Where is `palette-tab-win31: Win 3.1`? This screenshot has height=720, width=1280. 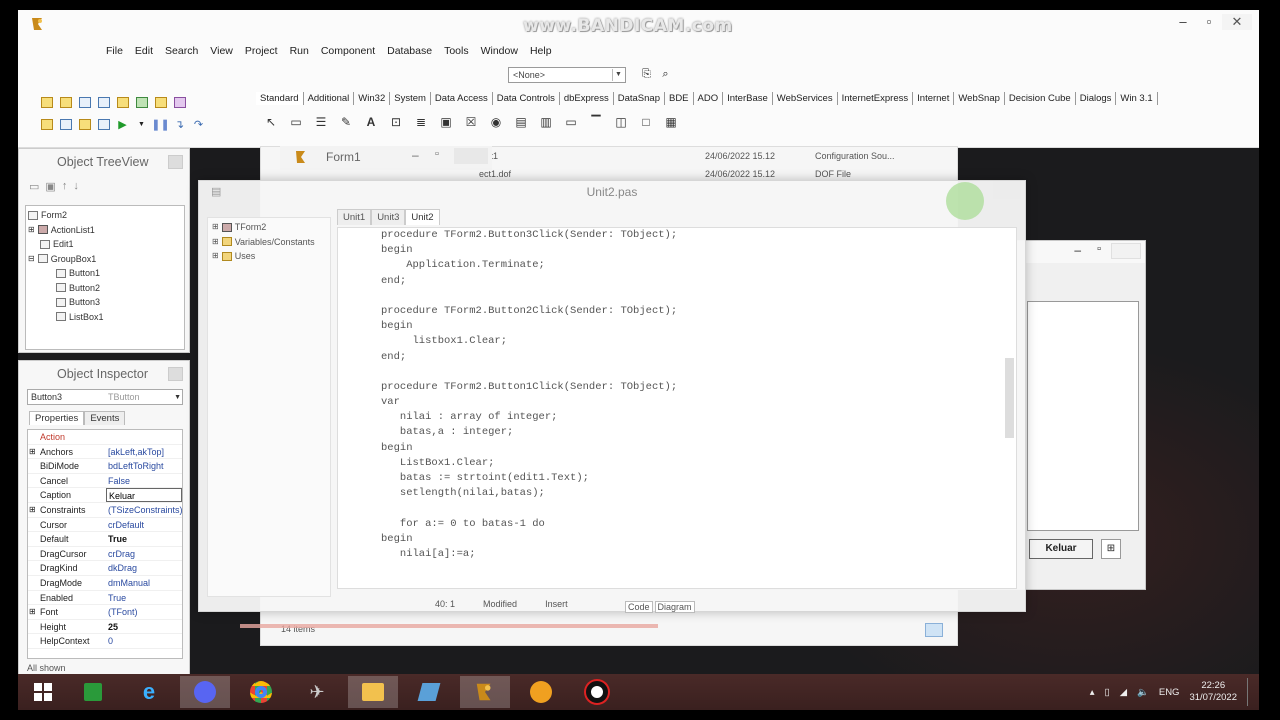 palette-tab-win31: Win 3.1 is located at coordinates (1137, 98).